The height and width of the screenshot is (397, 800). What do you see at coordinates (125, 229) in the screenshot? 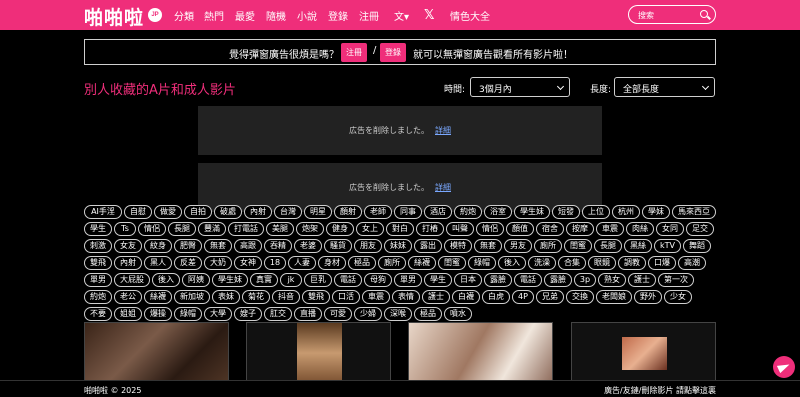
I see `tag-chip: Ts` at bounding box center [125, 229].